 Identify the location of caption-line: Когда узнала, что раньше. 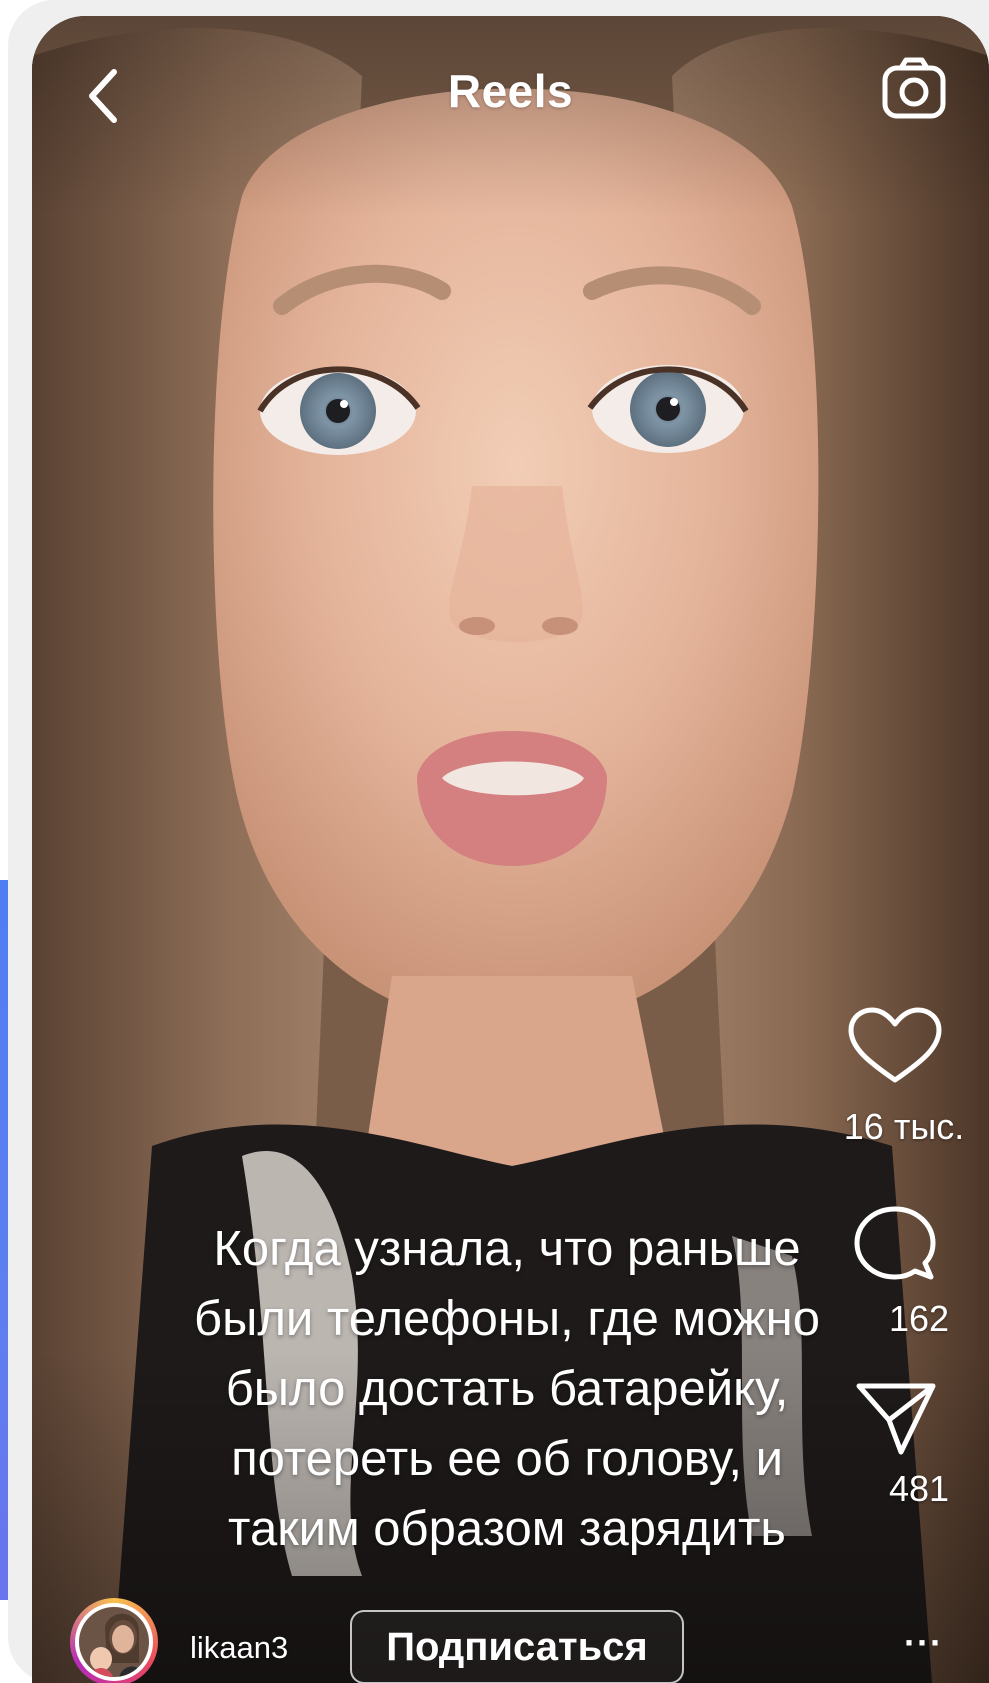
(507, 1249).